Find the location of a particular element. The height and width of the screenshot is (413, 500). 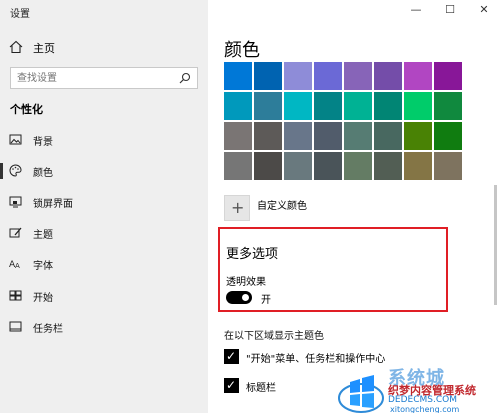

nav-item-label: 主题 is located at coordinates (43, 235).